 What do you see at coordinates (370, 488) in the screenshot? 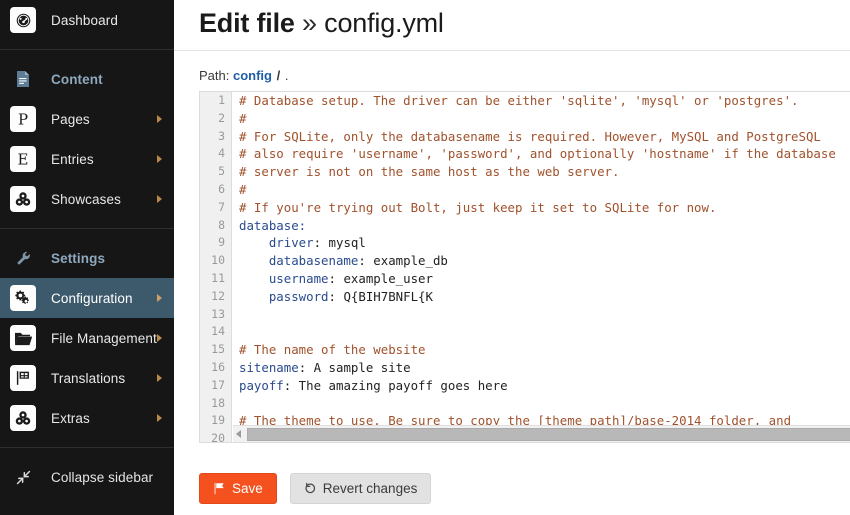
I see `revert-button-label: Revert changes` at bounding box center [370, 488].